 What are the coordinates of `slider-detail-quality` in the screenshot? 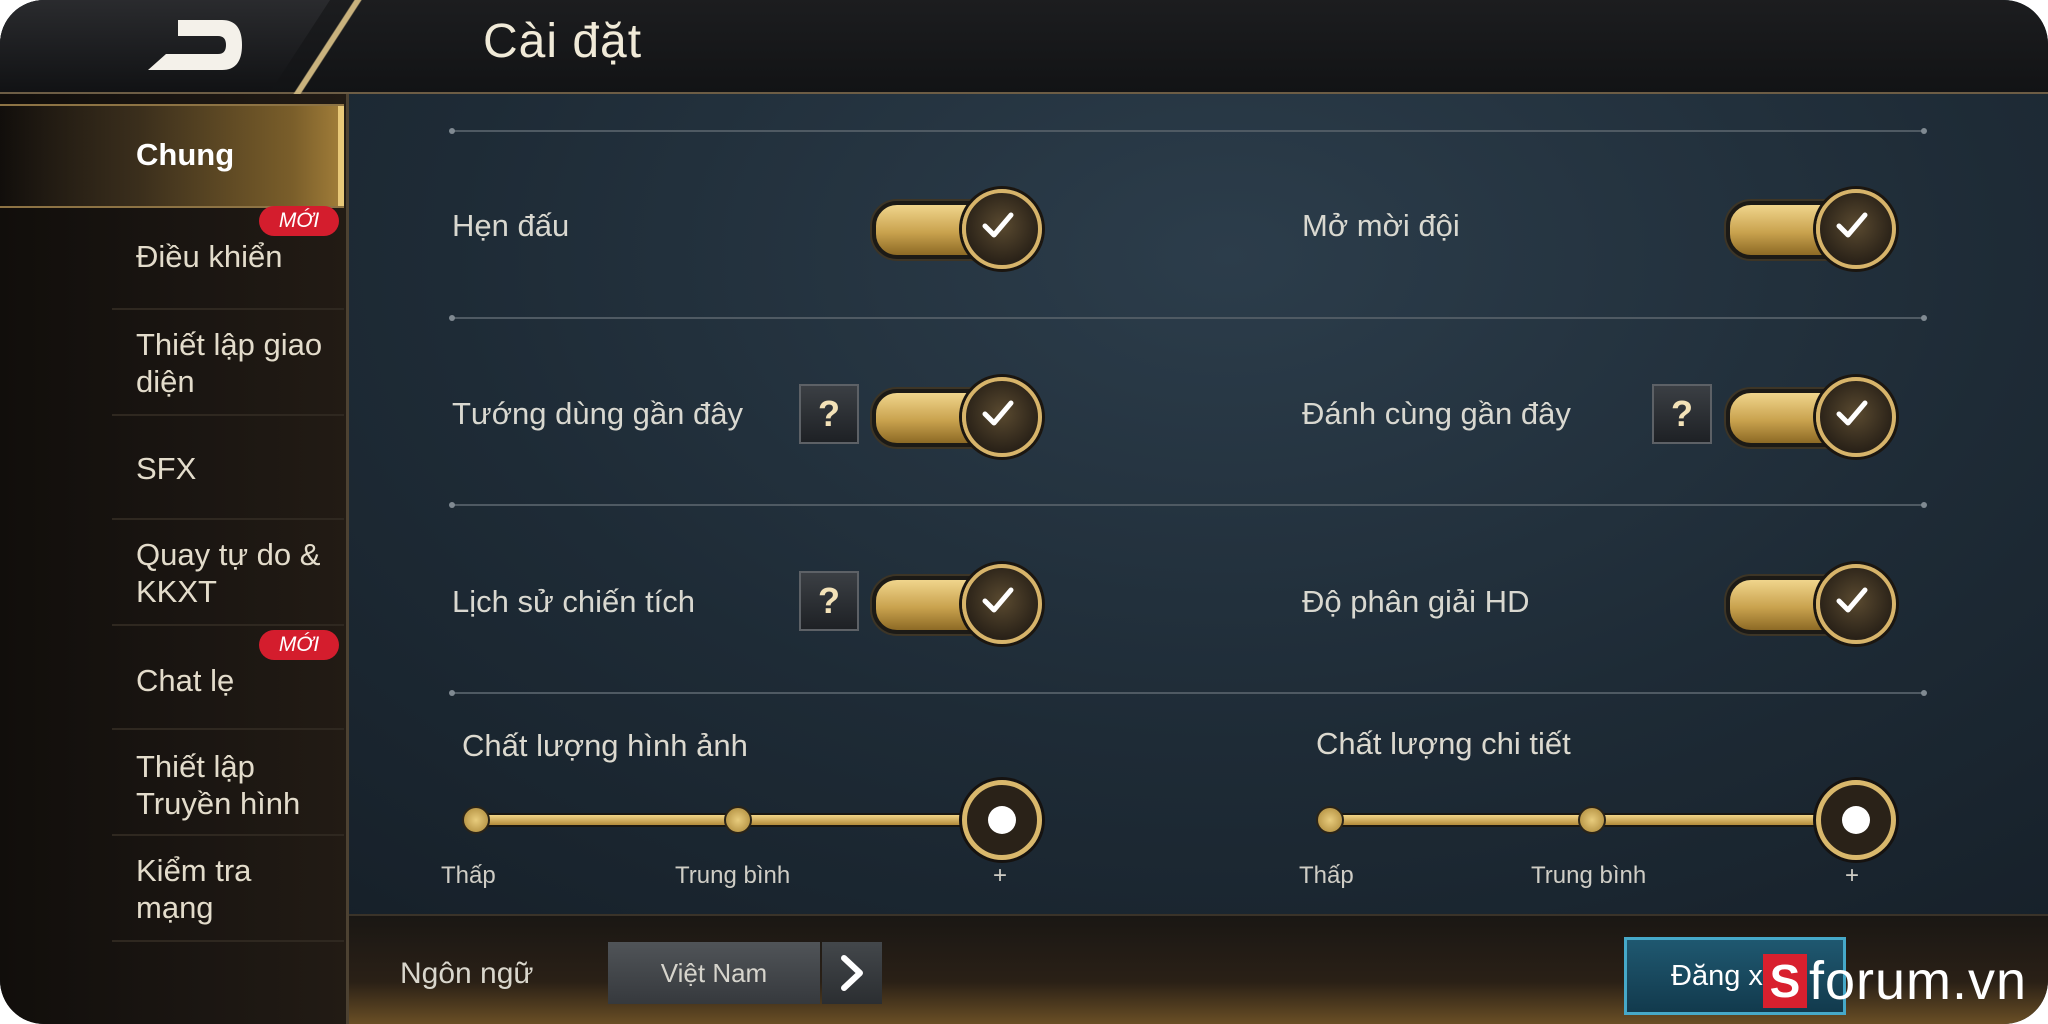 It's located at (1606, 819).